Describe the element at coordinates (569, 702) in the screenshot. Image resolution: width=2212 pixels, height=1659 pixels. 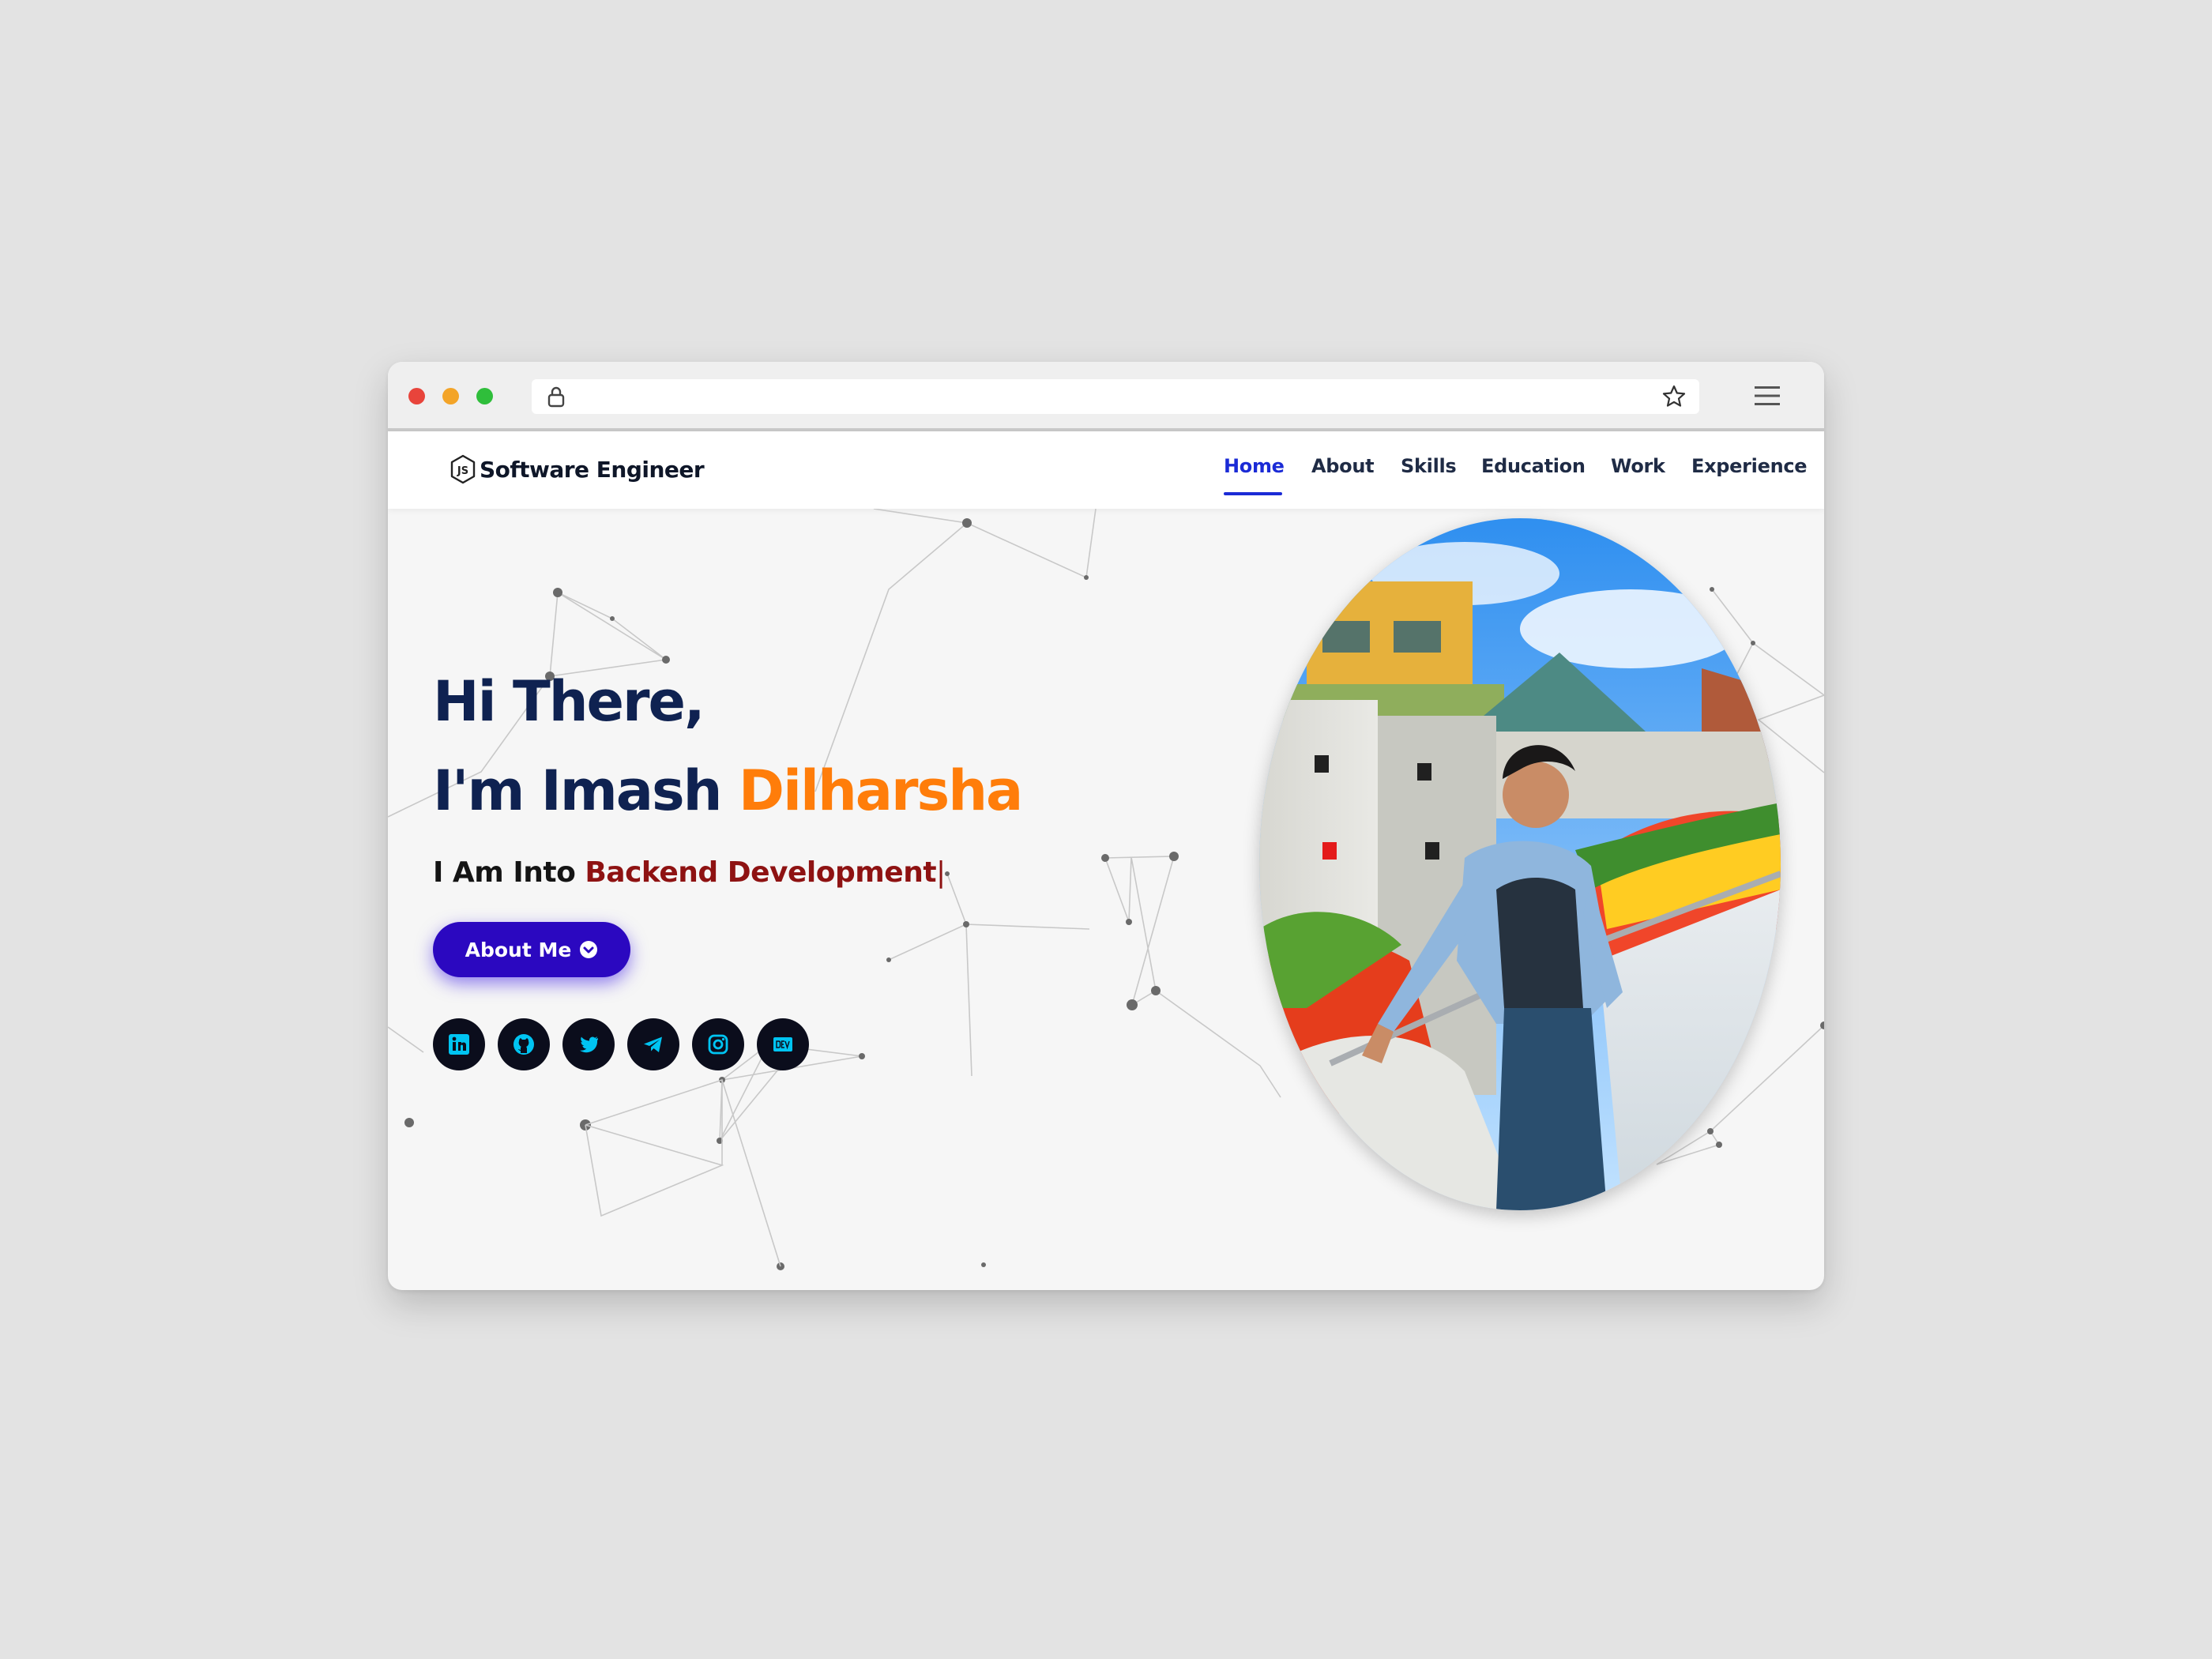
I see `hero-greeting: Hi There,` at that location.